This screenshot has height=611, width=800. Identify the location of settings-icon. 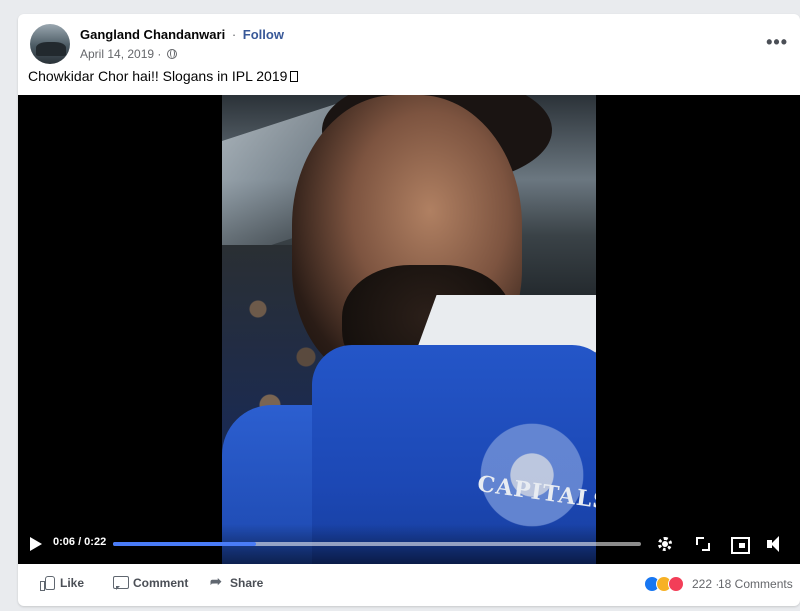
(665, 544).